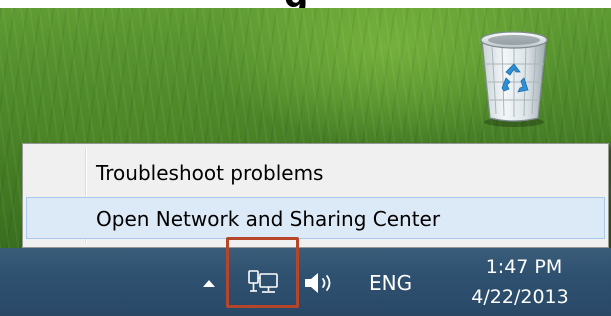 The width and height of the screenshot is (611, 316). Describe the element at coordinates (514, 76) in the screenshot. I see `recycle-bin-icon` at that location.